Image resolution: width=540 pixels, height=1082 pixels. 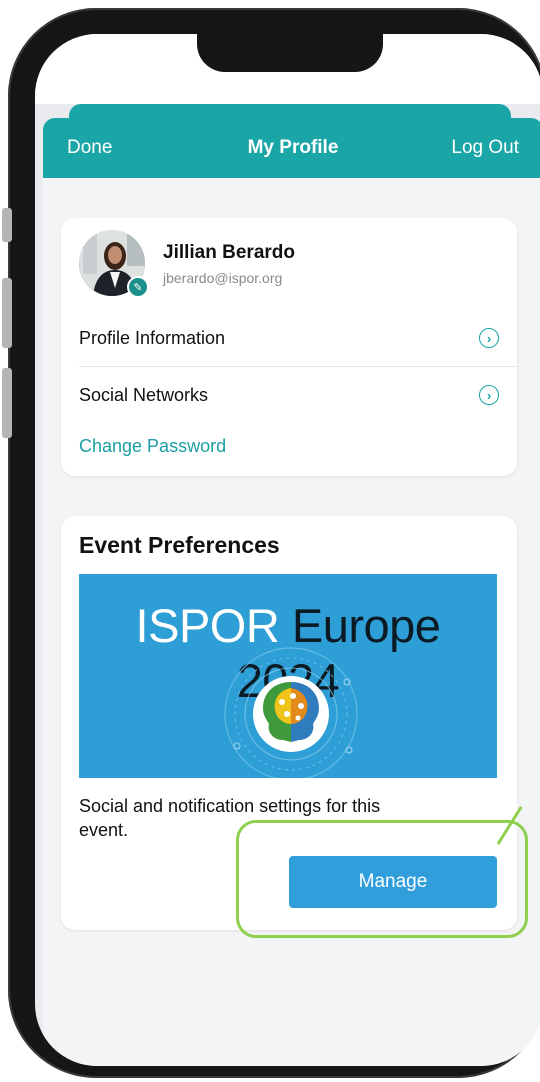 I want to click on user-email: jberardo@ispor.org, so click(x=223, y=278).